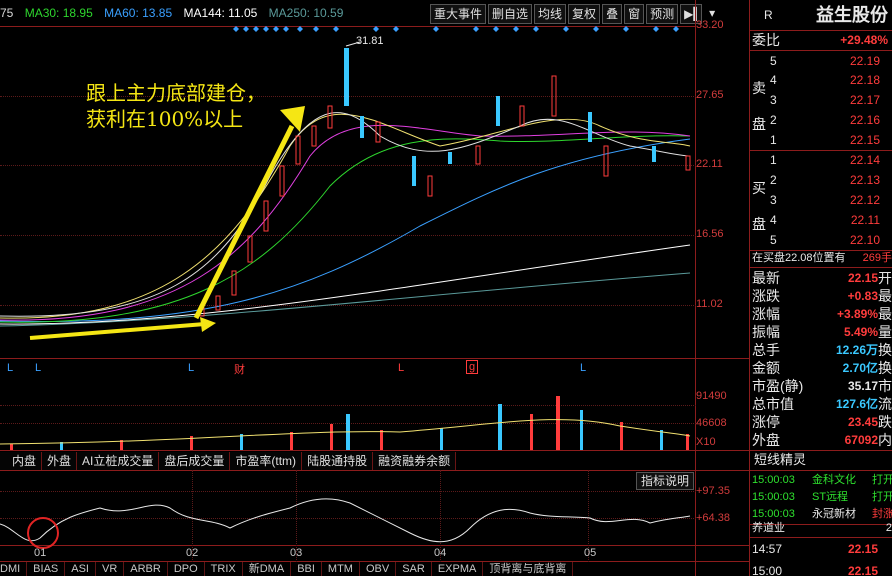  I want to click on nest-value: 2, so click(888, 528).